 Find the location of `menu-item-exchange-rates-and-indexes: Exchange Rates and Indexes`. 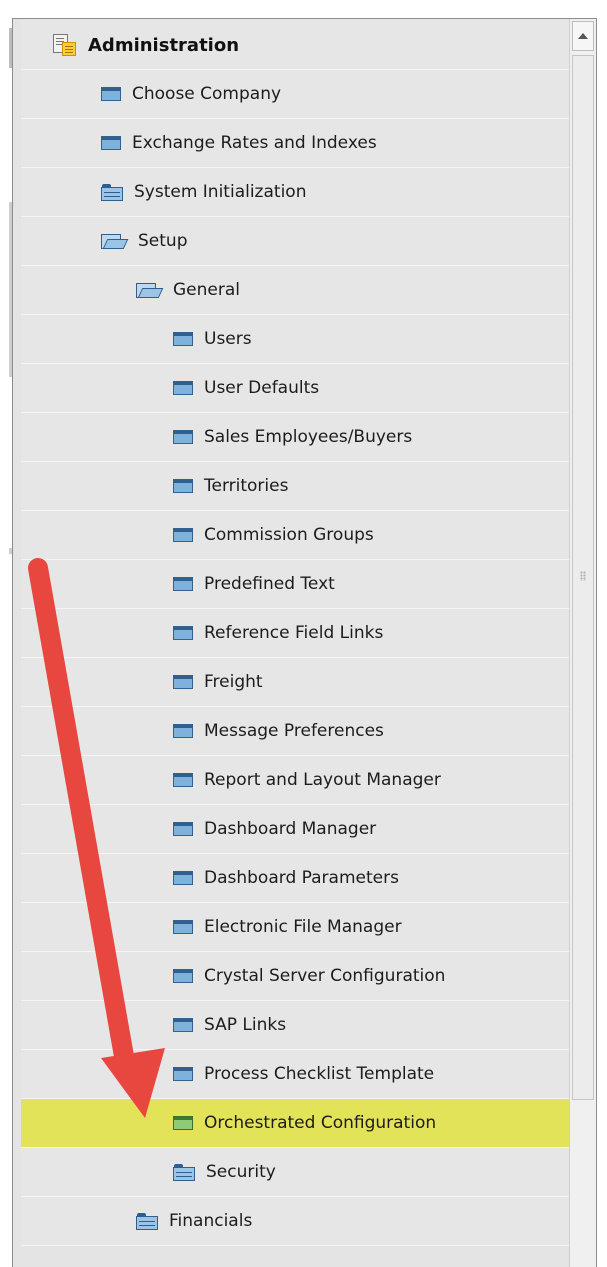

menu-item-exchange-rates-and-indexes: Exchange Rates and Indexes is located at coordinates (295, 143).